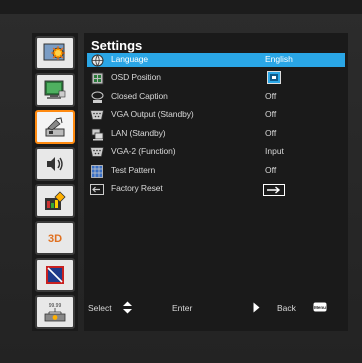 This screenshot has height=363, width=362. What do you see at coordinates (127, 308) in the screenshot?
I see `up-down-arrows-icon` at bounding box center [127, 308].